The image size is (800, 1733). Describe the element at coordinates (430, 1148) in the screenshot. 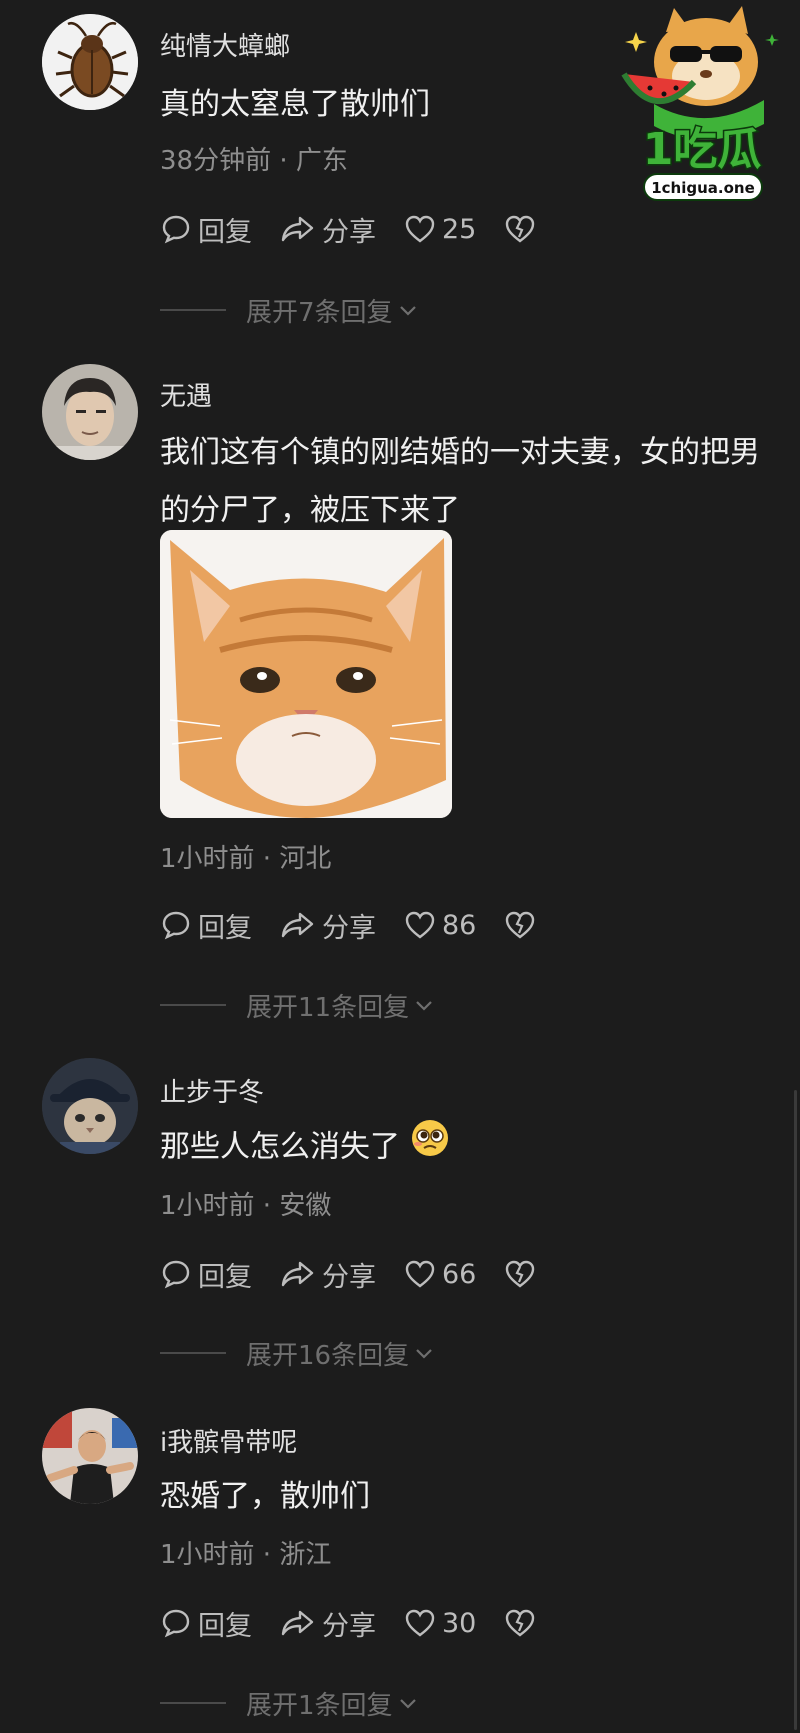

I see `pleading-face-emoji-icon` at that location.